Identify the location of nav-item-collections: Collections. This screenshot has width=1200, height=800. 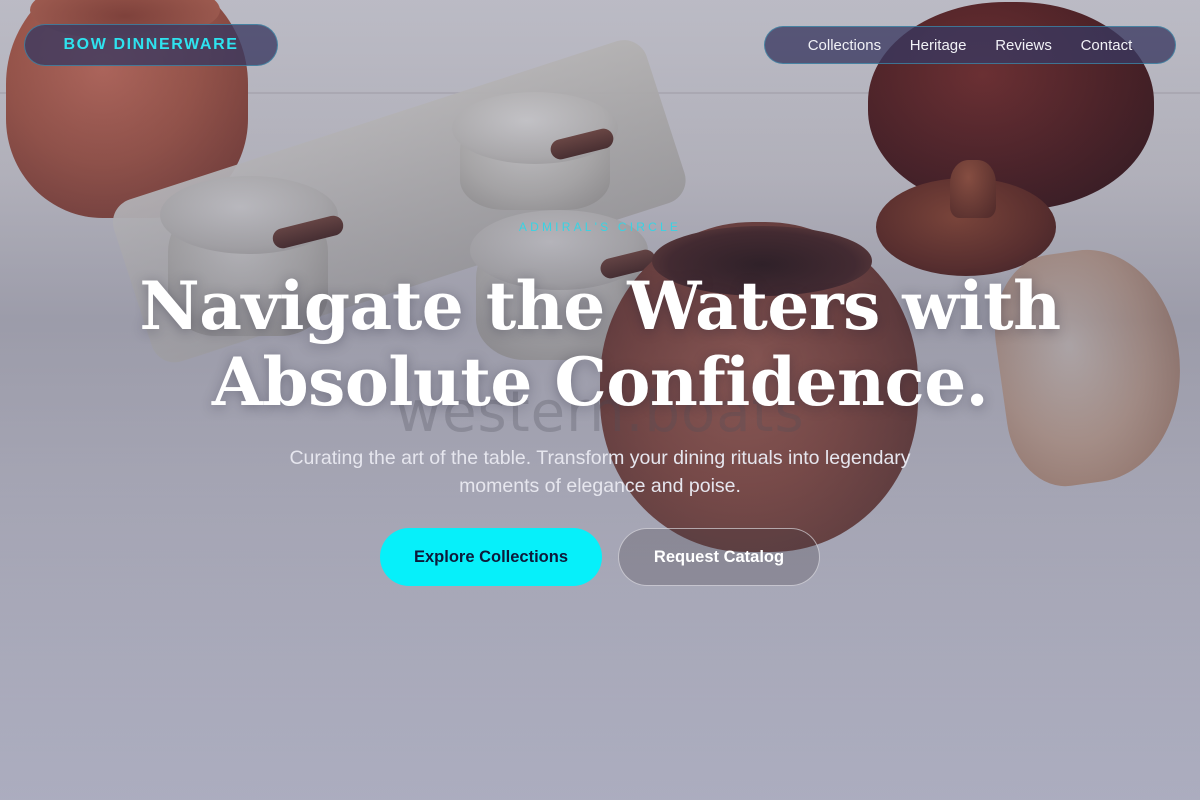
(844, 45).